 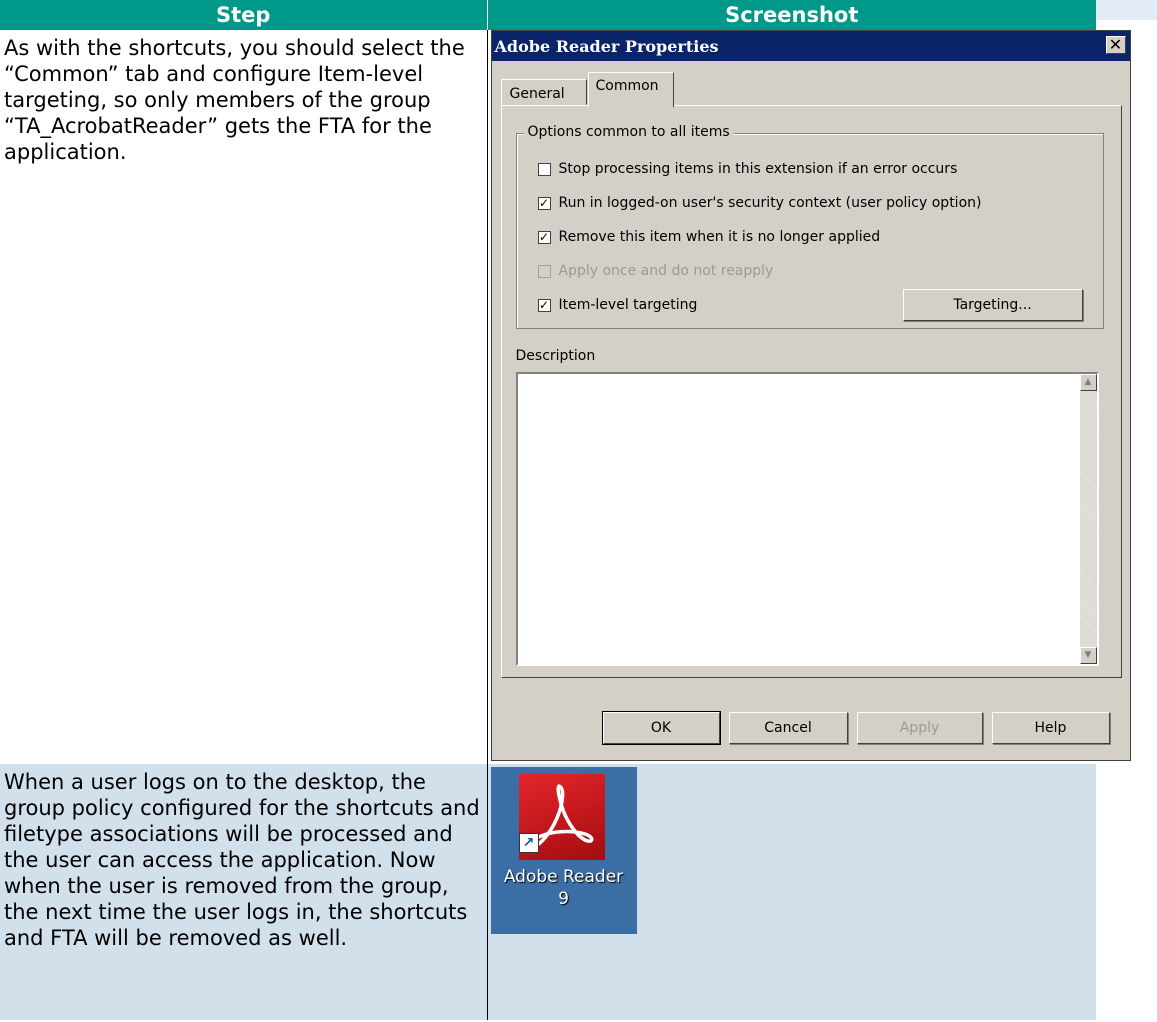 What do you see at coordinates (563, 877) in the screenshot?
I see `icon-label-line1: Adobe Reader` at bounding box center [563, 877].